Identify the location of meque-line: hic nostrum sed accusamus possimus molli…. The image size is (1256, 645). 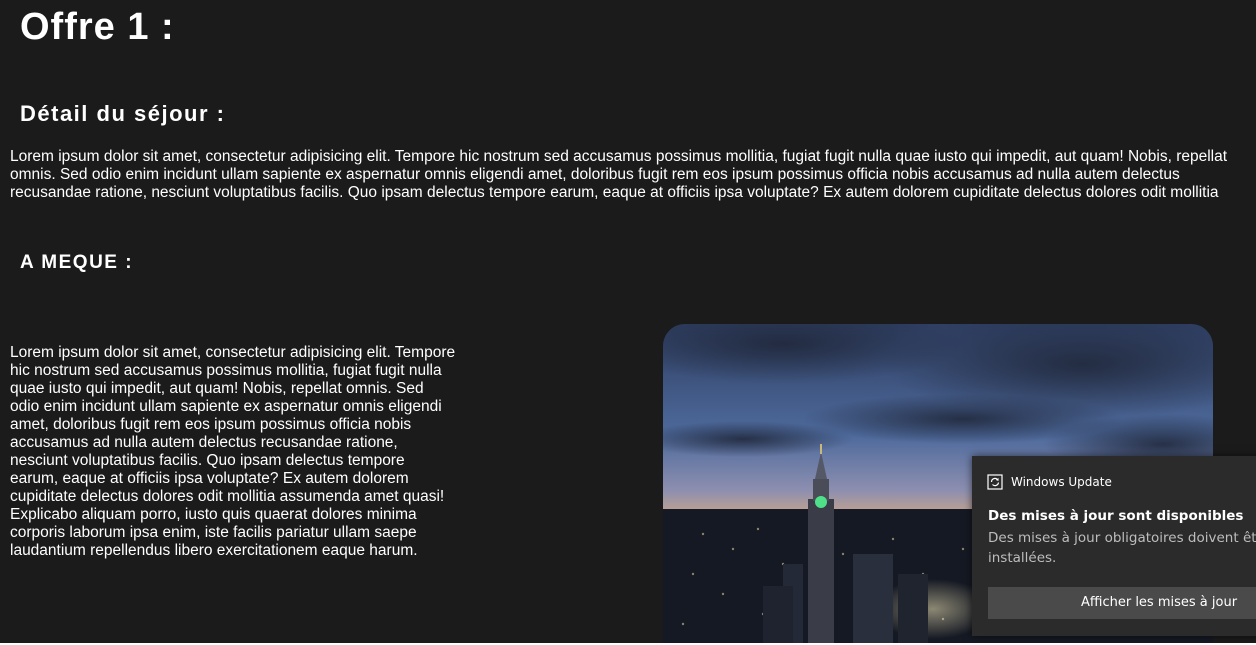
(226, 370).